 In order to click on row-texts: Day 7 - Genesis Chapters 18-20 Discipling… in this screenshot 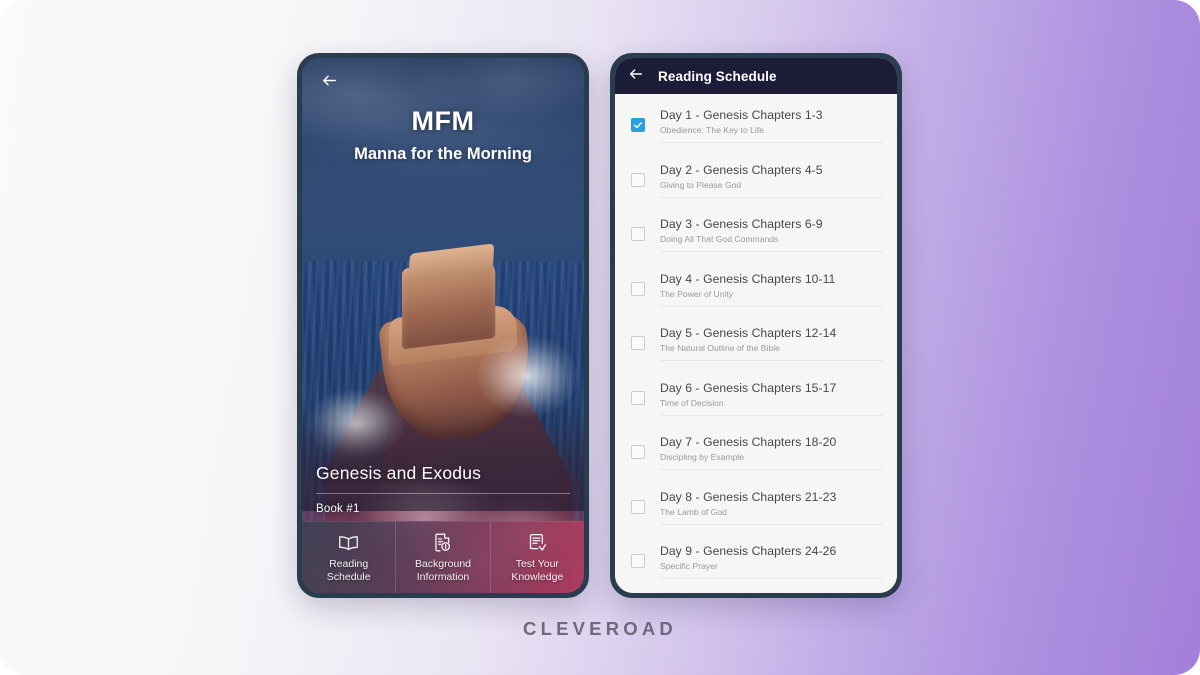, I will do `click(771, 452)`.